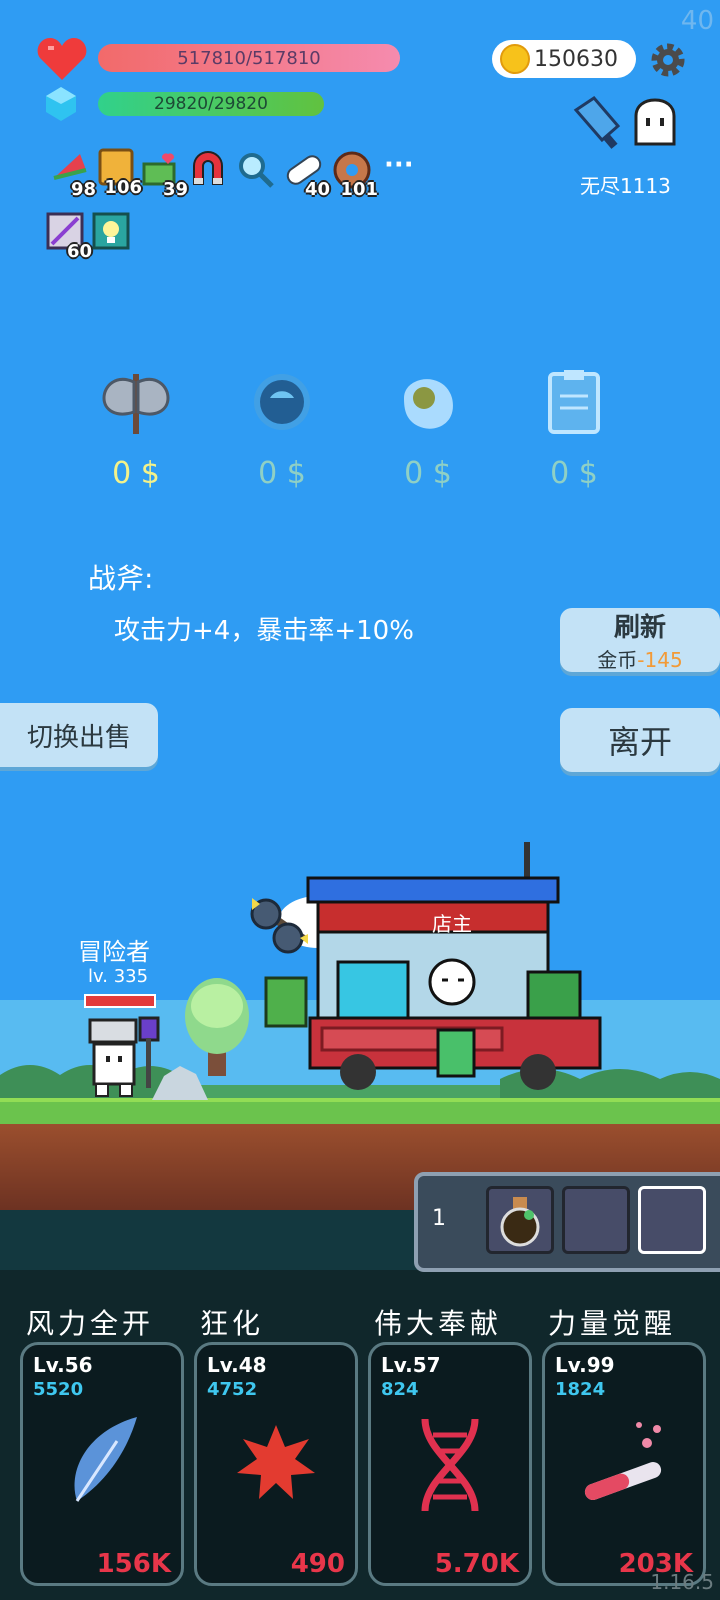 The image size is (720, 1600). What do you see at coordinates (237, 1365) in the screenshot?
I see `skill-level: Lv.48` at bounding box center [237, 1365].